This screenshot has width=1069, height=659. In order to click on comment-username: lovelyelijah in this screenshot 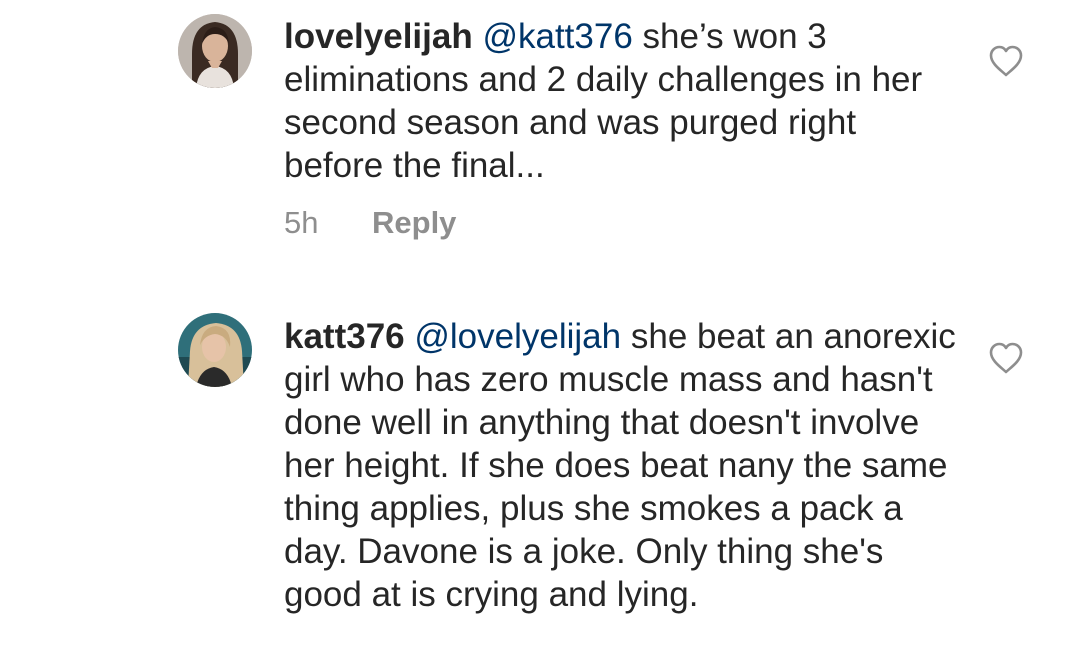, I will do `click(378, 36)`.